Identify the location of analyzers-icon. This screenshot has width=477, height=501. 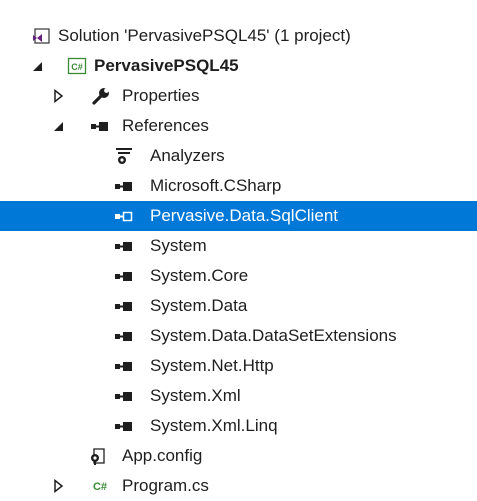
(124, 156).